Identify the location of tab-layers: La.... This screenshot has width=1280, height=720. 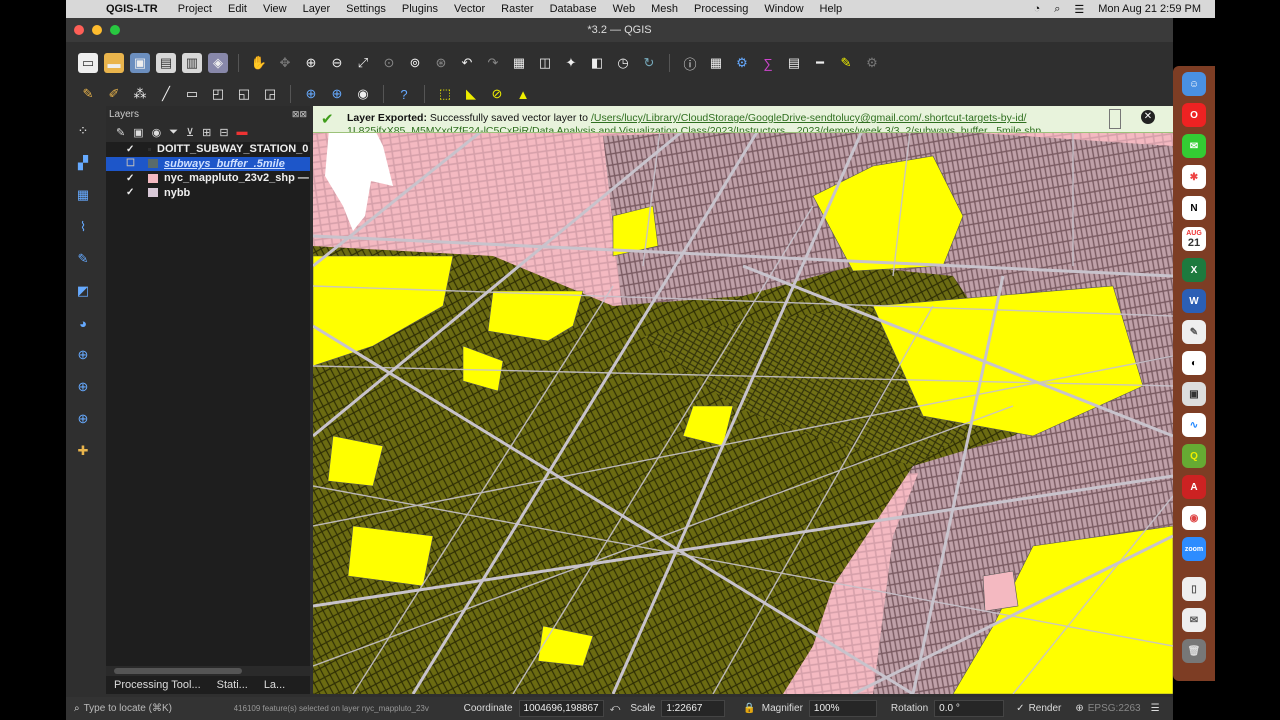
(274, 685).